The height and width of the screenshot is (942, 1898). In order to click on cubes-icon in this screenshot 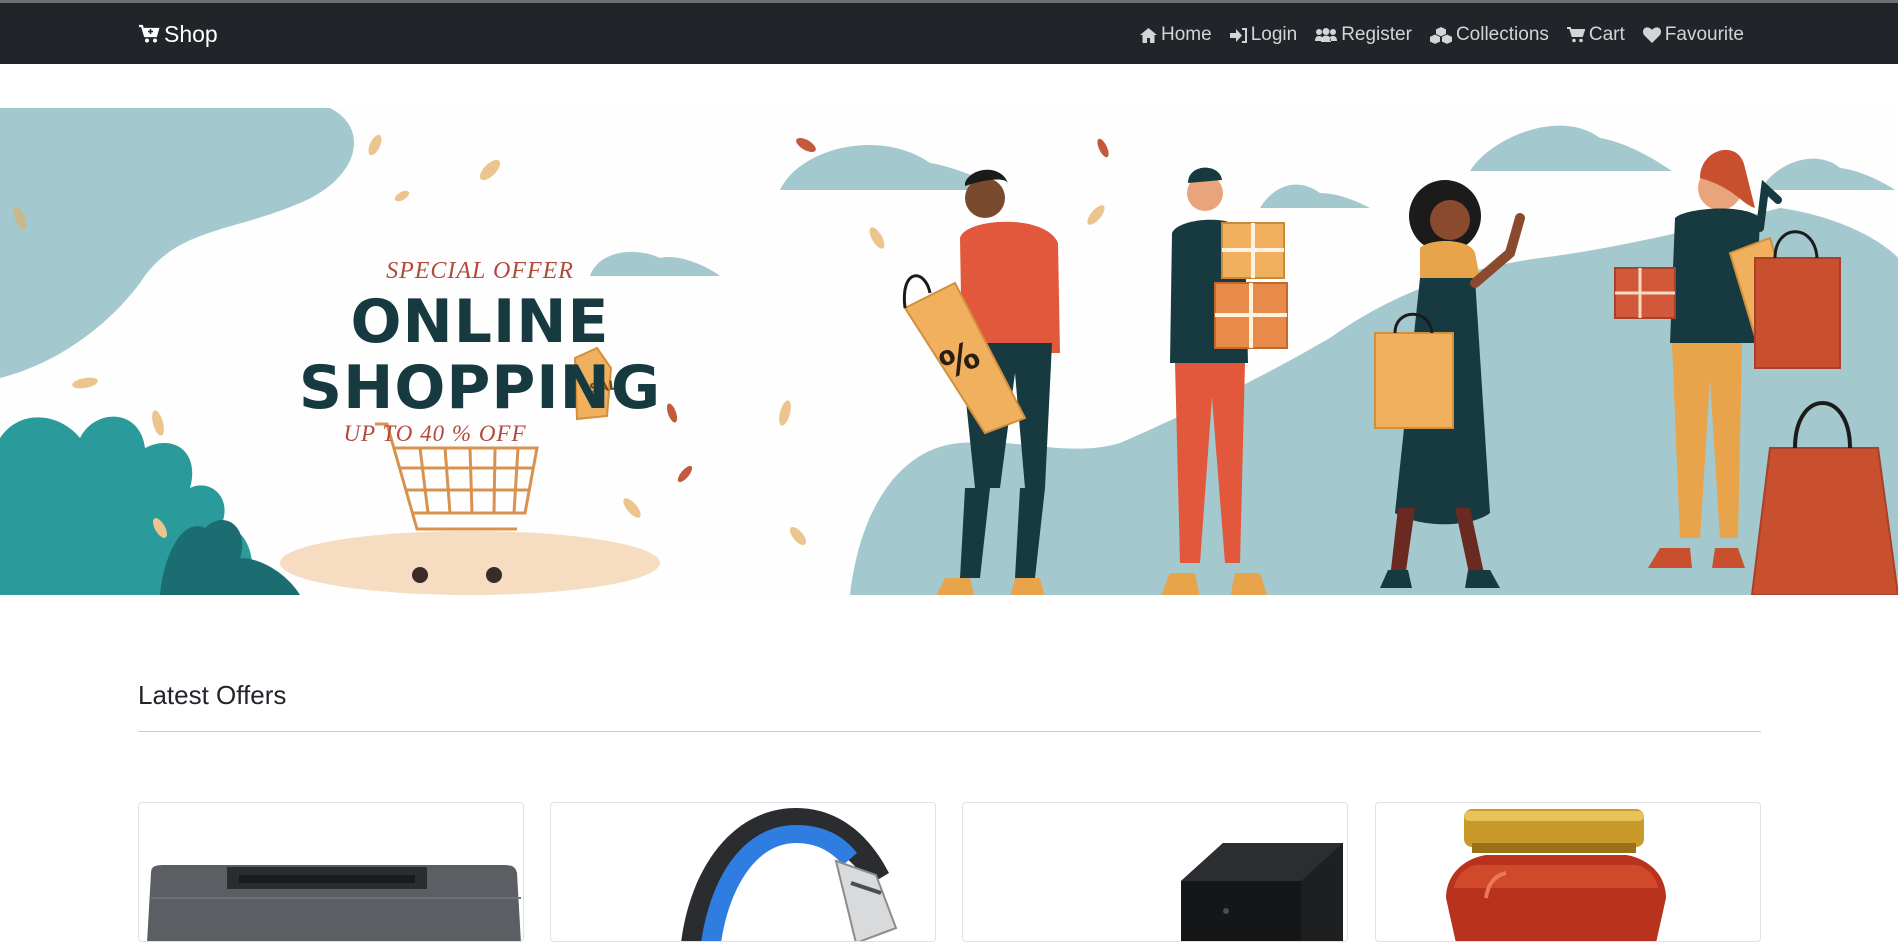, I will do `click(1440, 35)`.